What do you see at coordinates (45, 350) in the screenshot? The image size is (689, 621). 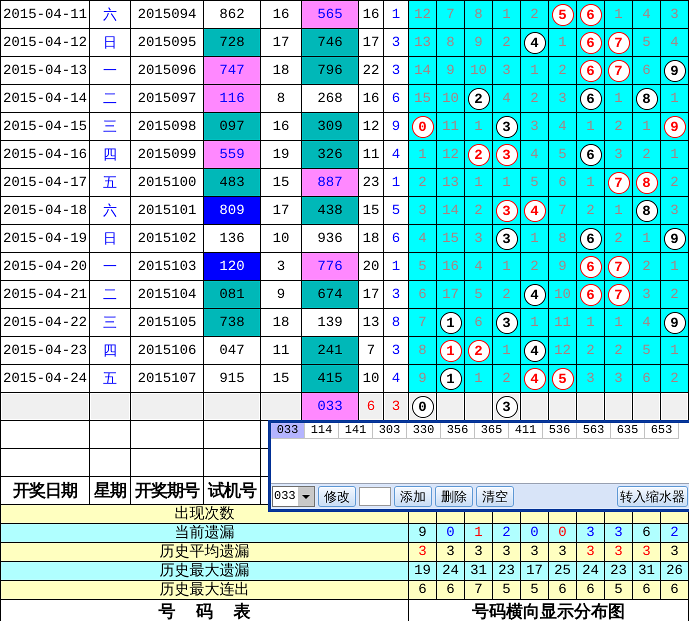 I see `date-cell: 2015-04-23` at bounding box center [45, 350].